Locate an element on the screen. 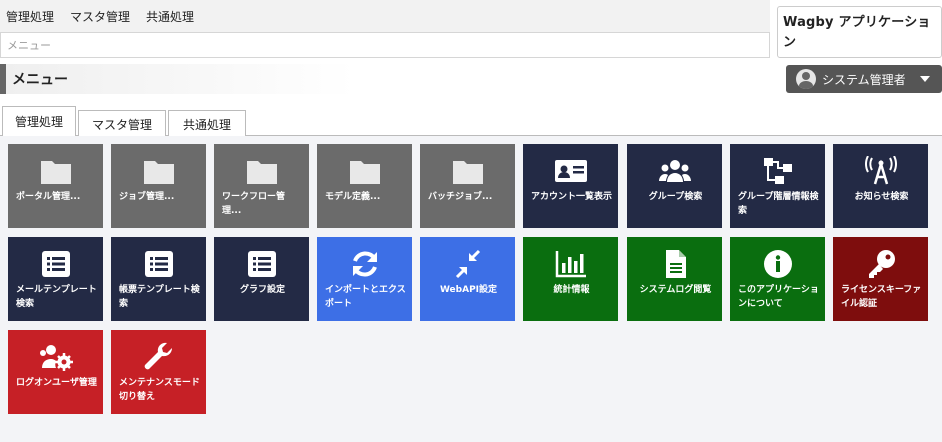 This screenshot has height=442, width=942. broadcast-icon is located at coordinates (880, 171).